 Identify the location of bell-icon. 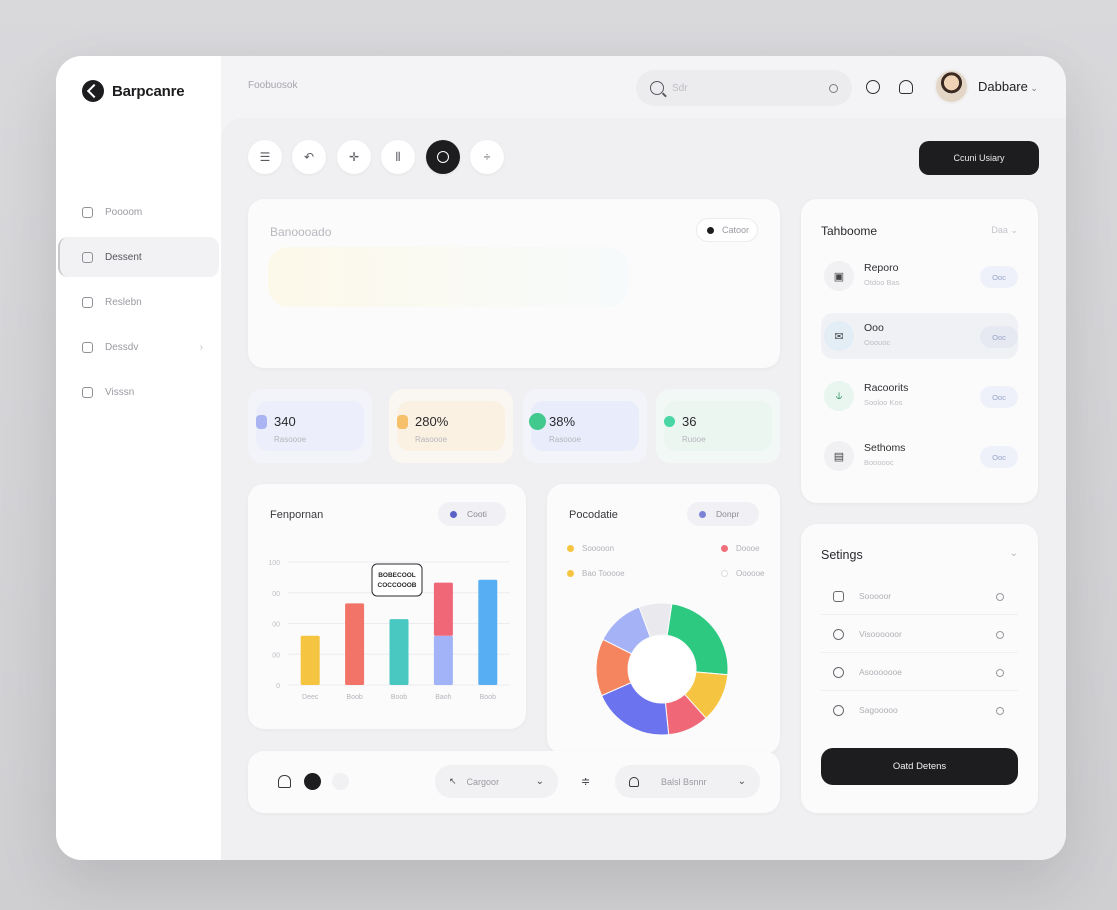
(906, 87).